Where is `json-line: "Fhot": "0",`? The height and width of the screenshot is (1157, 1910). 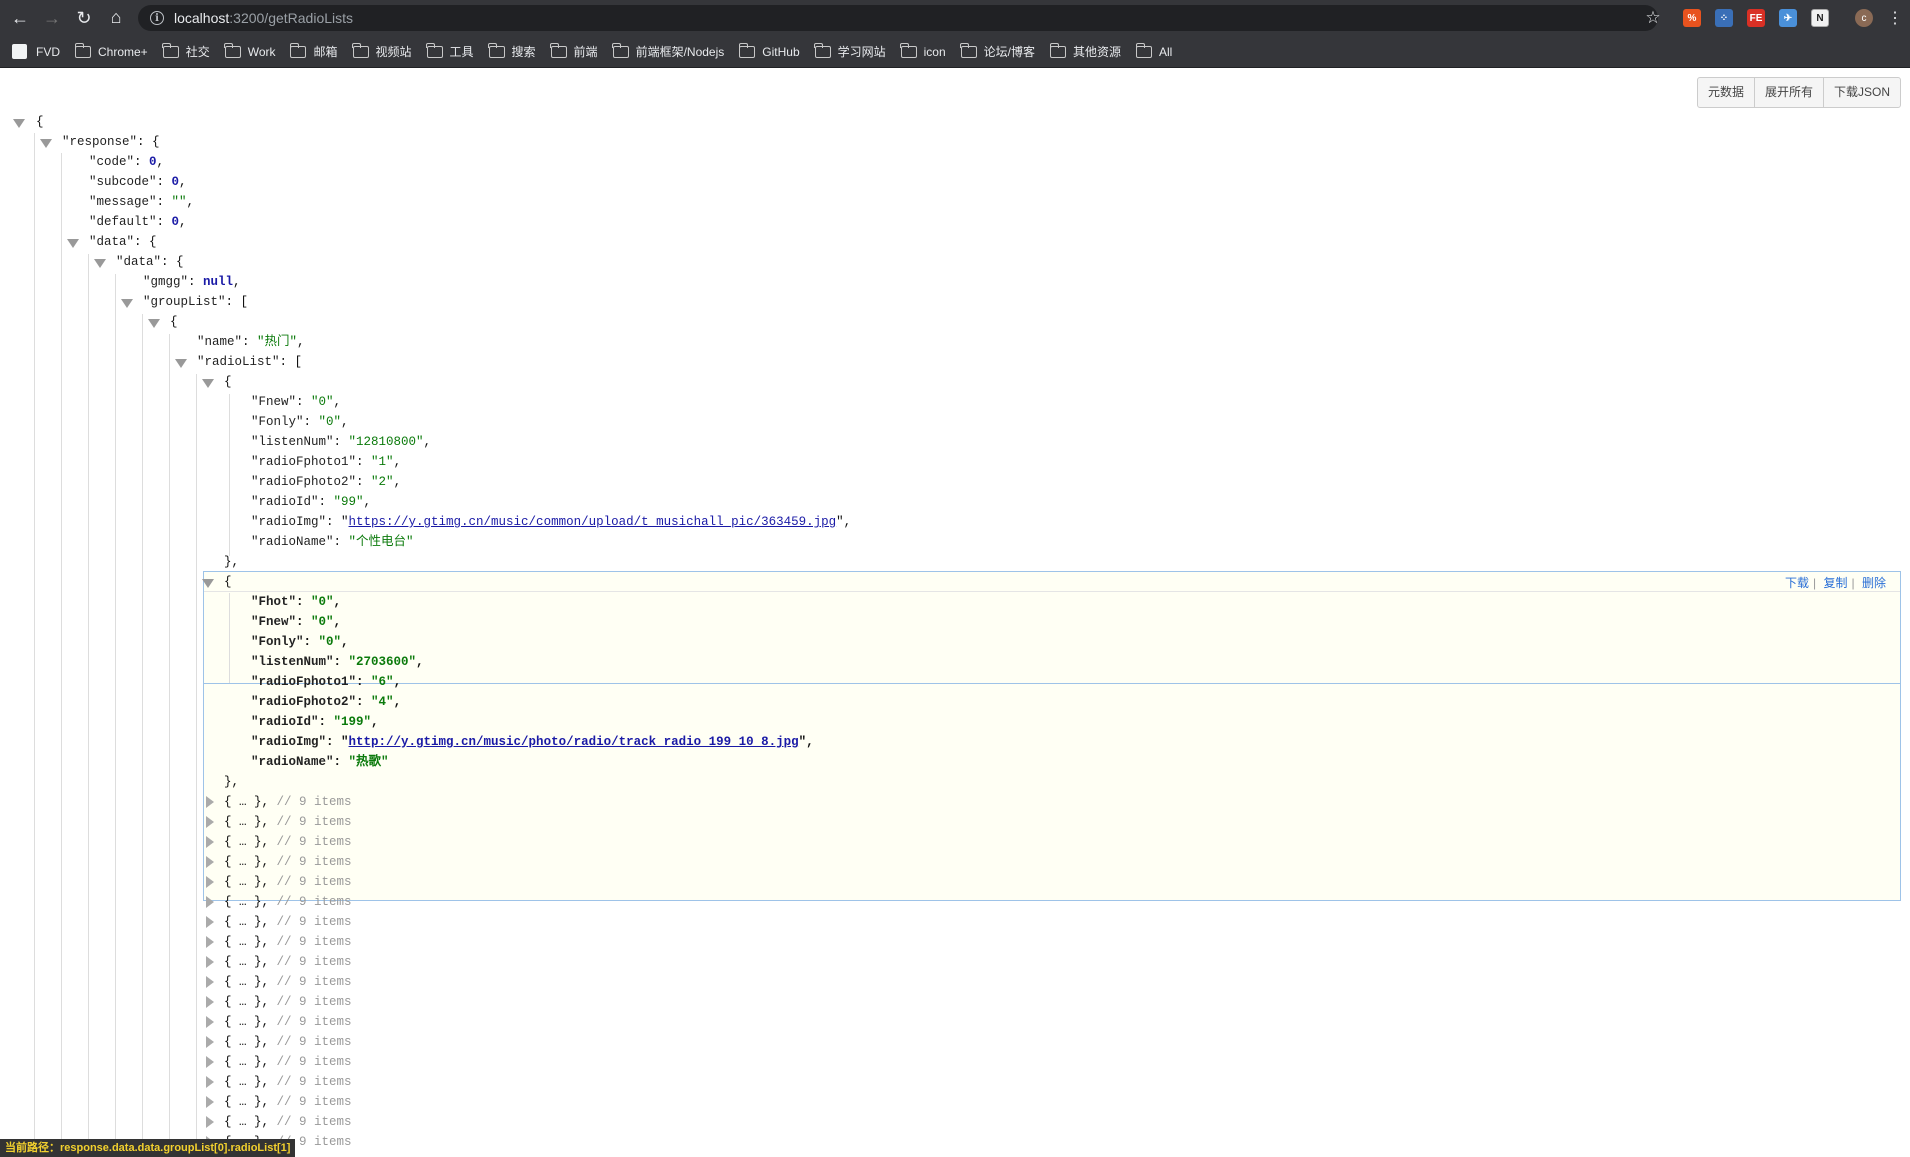 json-line: "Fhot": "0", is located at coordinates (296, 602).